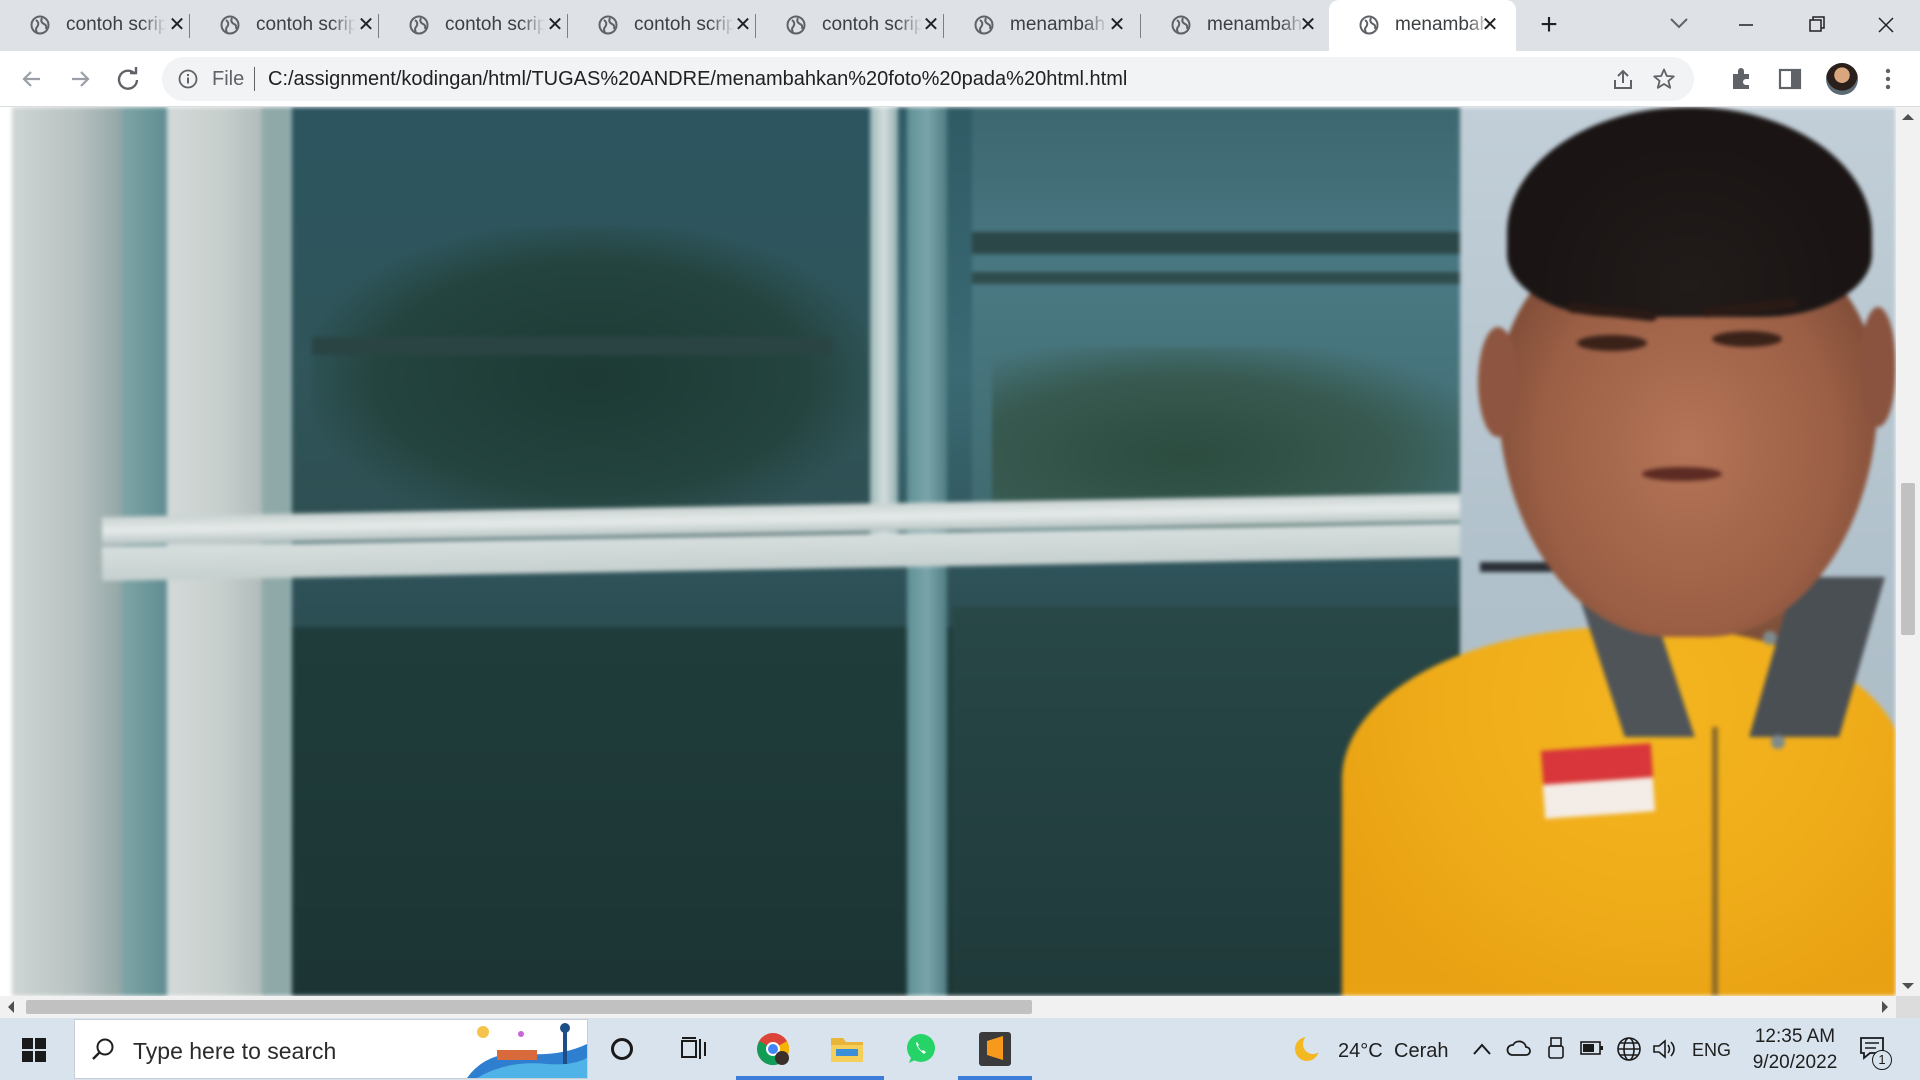 Image resolution: width=1920 pixels, height=1080 pixels. I want to click on weather-moon-icon, so click(1307, 1049).